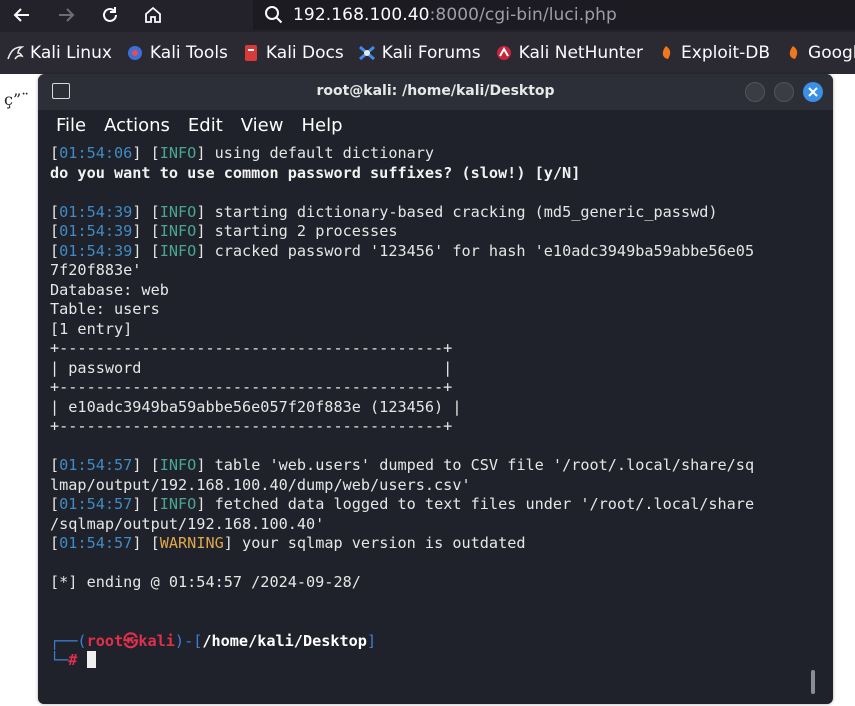 This screenshot has height=706, width=855. Describe the element at coordinates (96, 153) in the screenshot. I see `terminal-text-segment: 01:54:06` at that location.